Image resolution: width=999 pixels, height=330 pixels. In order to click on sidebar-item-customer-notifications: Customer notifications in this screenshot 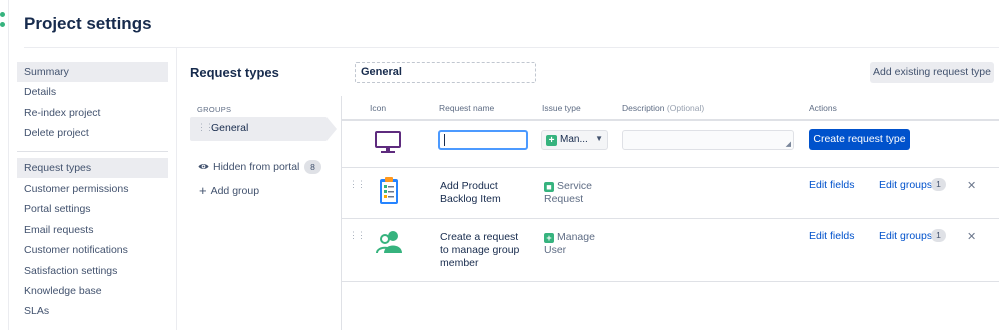, I will do `click(92, 250)`.